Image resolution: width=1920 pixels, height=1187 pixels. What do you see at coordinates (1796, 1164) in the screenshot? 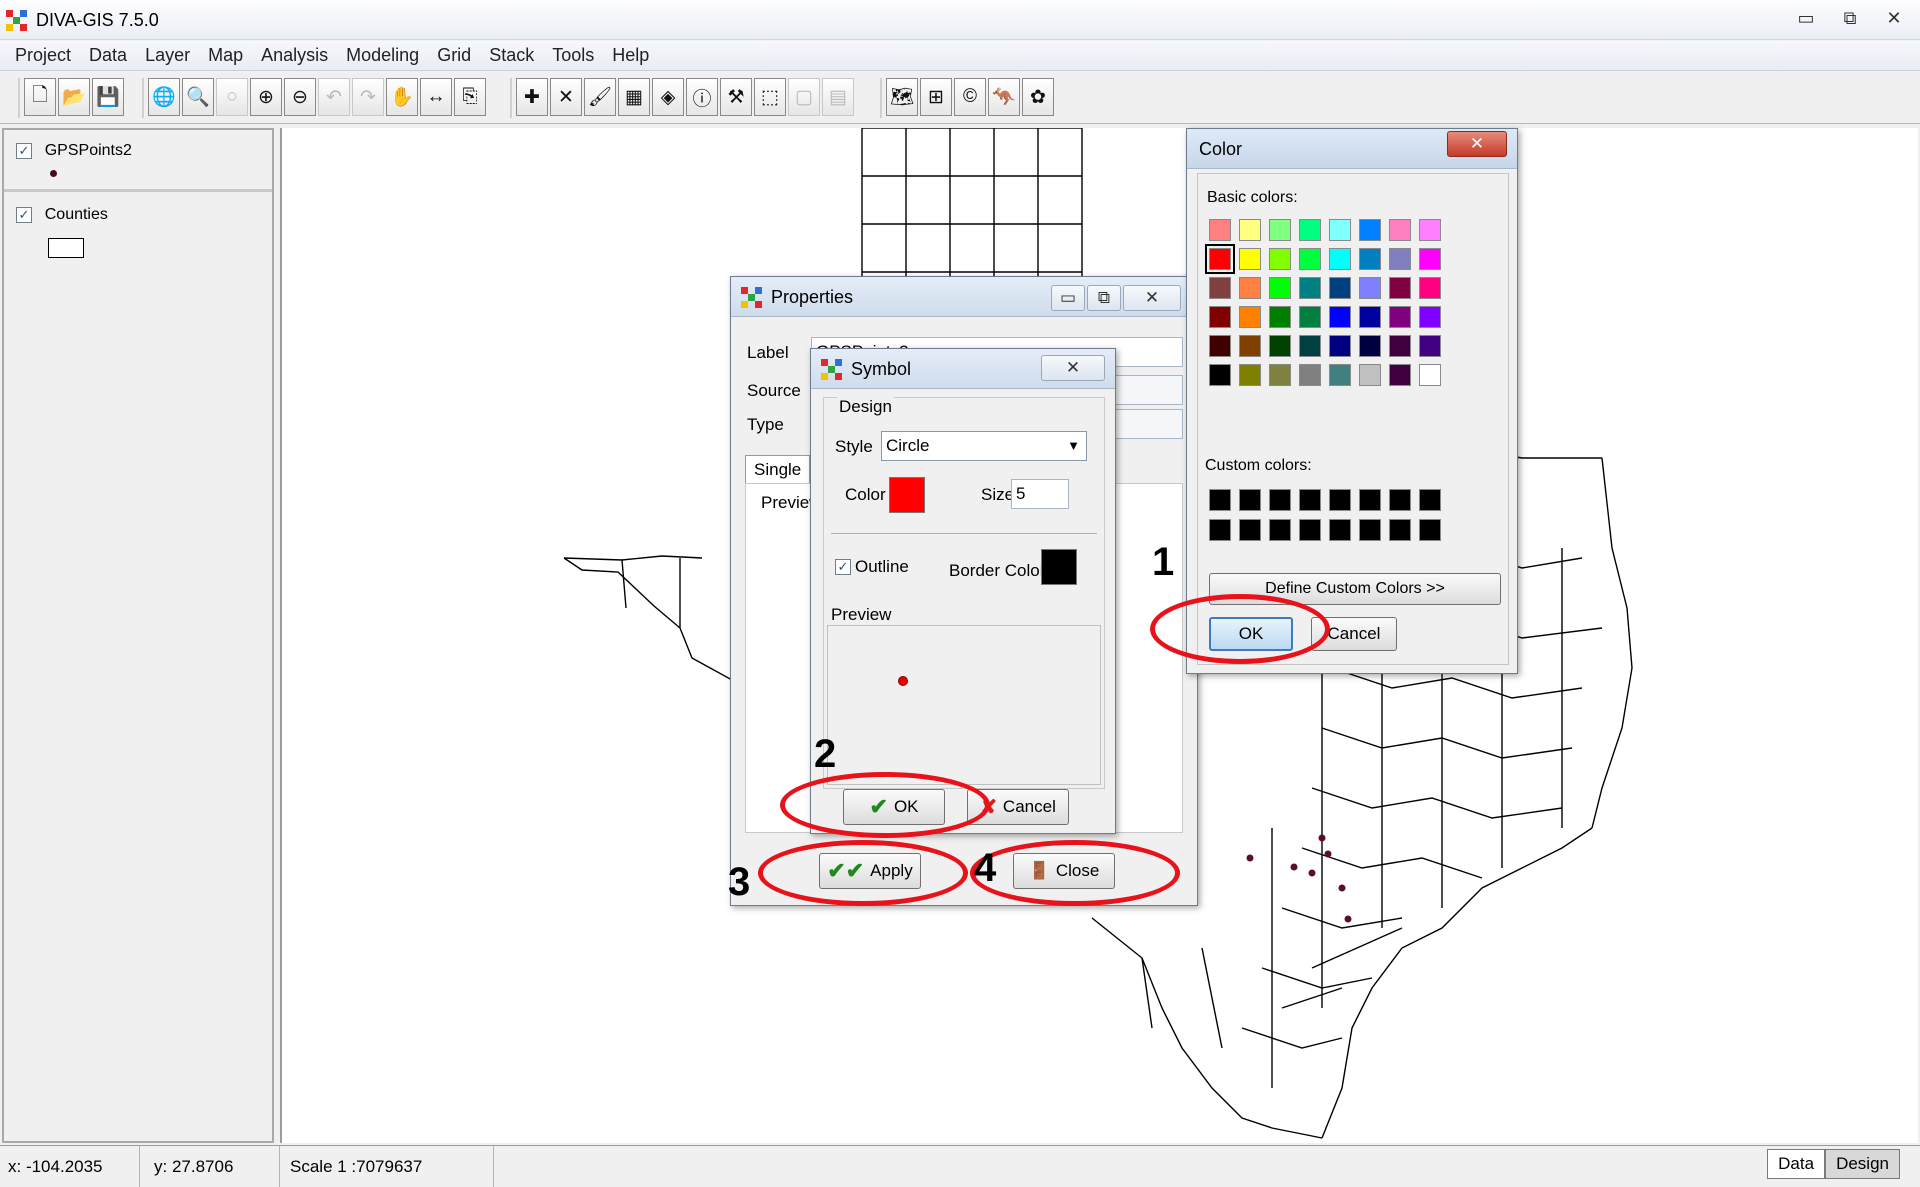
I see `tab-data: Data` at bounding box center [1796, 1164].